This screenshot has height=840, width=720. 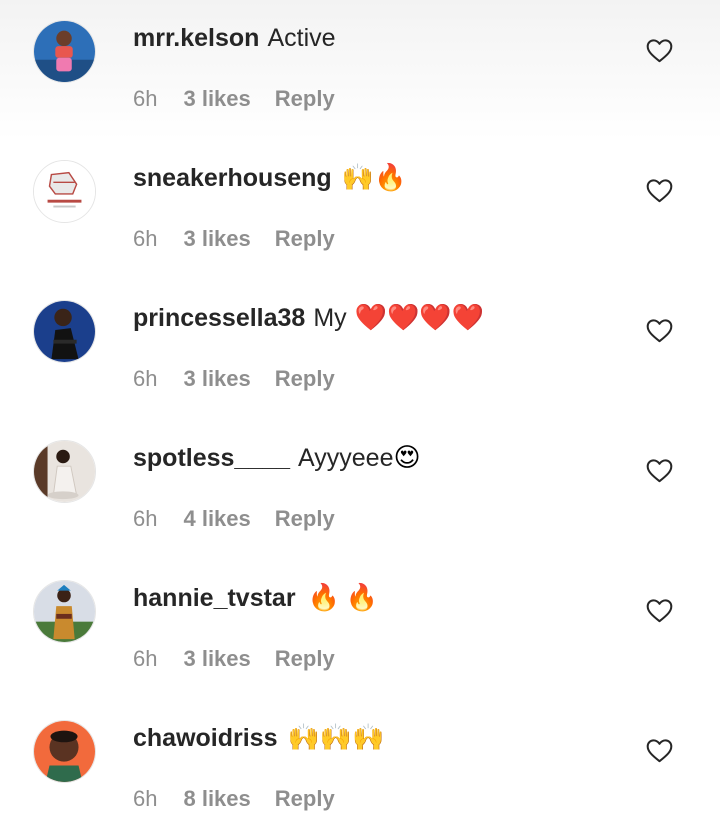 What do you see at coordinates (232, 178) in the screenshot?
I see `username: sneakerhouseng` at bounding box center [232, 178].